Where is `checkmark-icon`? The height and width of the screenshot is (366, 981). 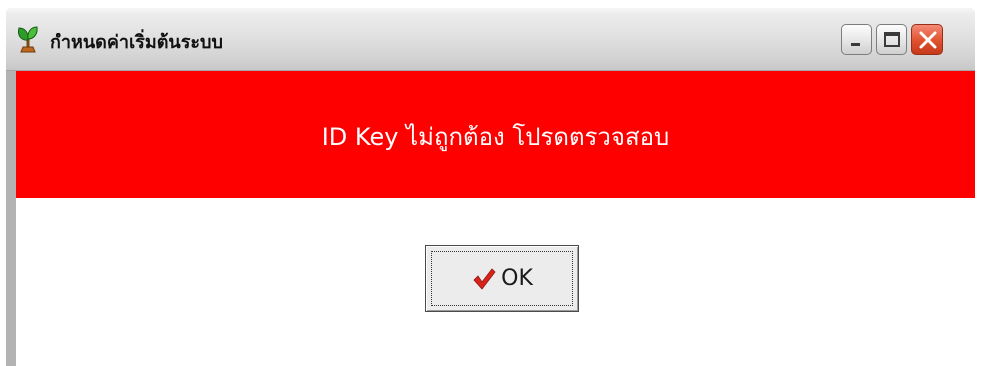 checkmark-icon is located at coordinates (484, 278).